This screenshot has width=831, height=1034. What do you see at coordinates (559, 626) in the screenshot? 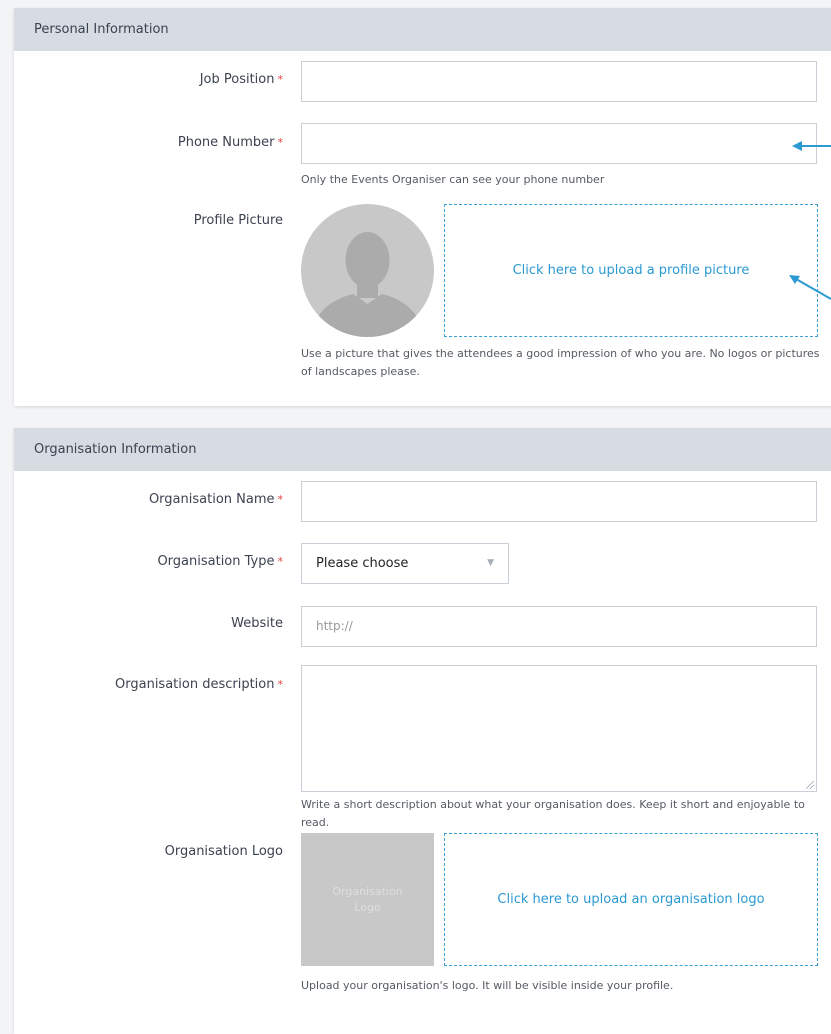
I see `website-input: http://` at bounding box center [559, 626].